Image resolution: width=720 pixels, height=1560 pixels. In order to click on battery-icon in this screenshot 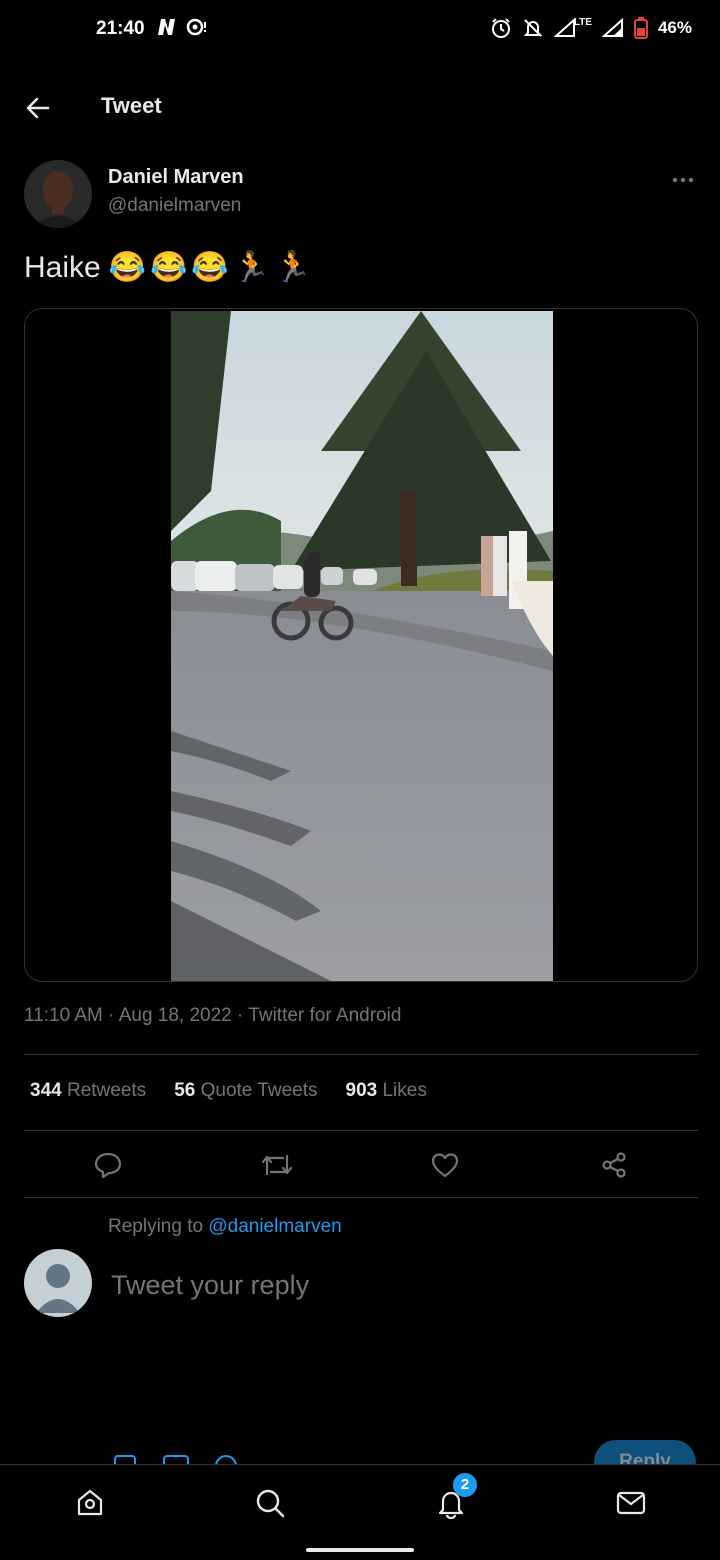, I will do `click(640, 28)`.